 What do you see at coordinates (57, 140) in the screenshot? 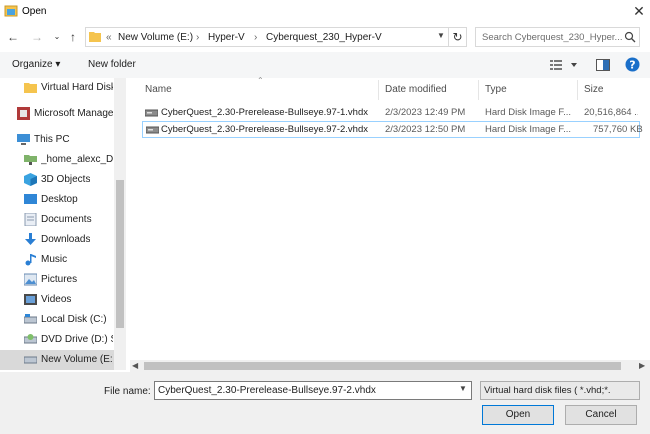
I see `sidebar-item-this-pc: This PC` at bounding box center [57, 140].